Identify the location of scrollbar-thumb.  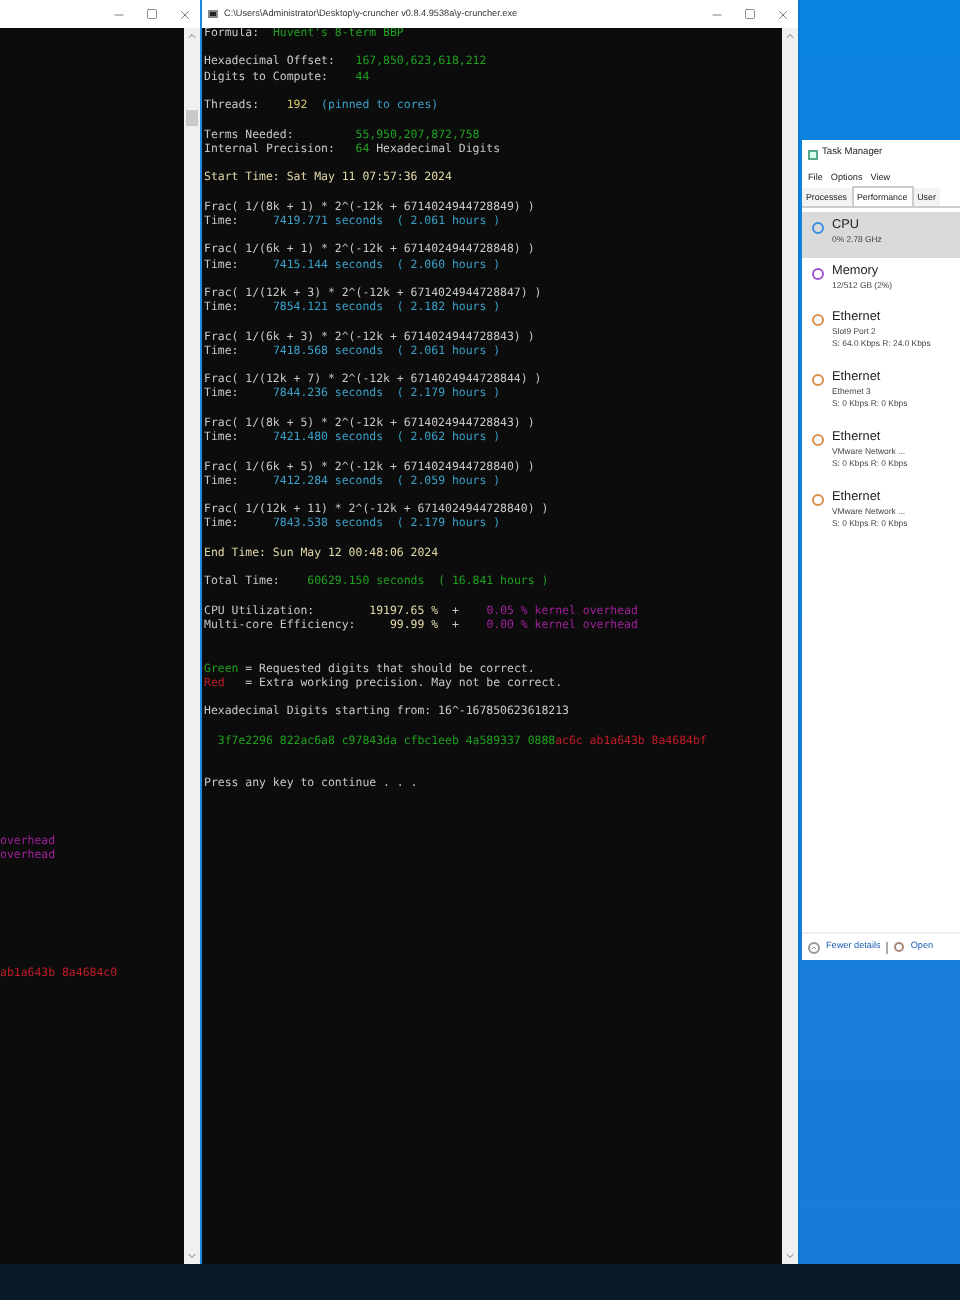
(192, 118).